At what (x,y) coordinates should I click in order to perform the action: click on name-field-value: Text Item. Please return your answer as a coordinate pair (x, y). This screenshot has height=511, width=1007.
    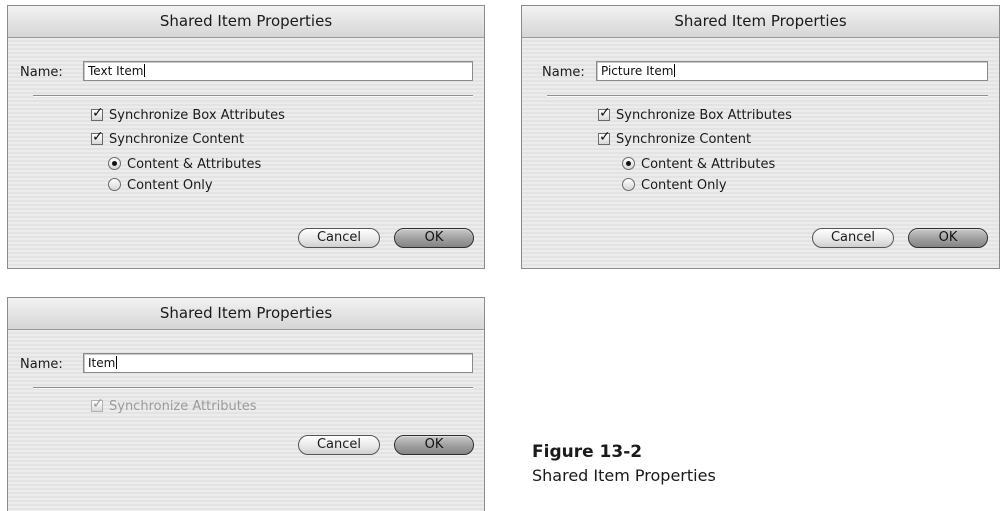
    Looking at the image, I should click on (116, 71).